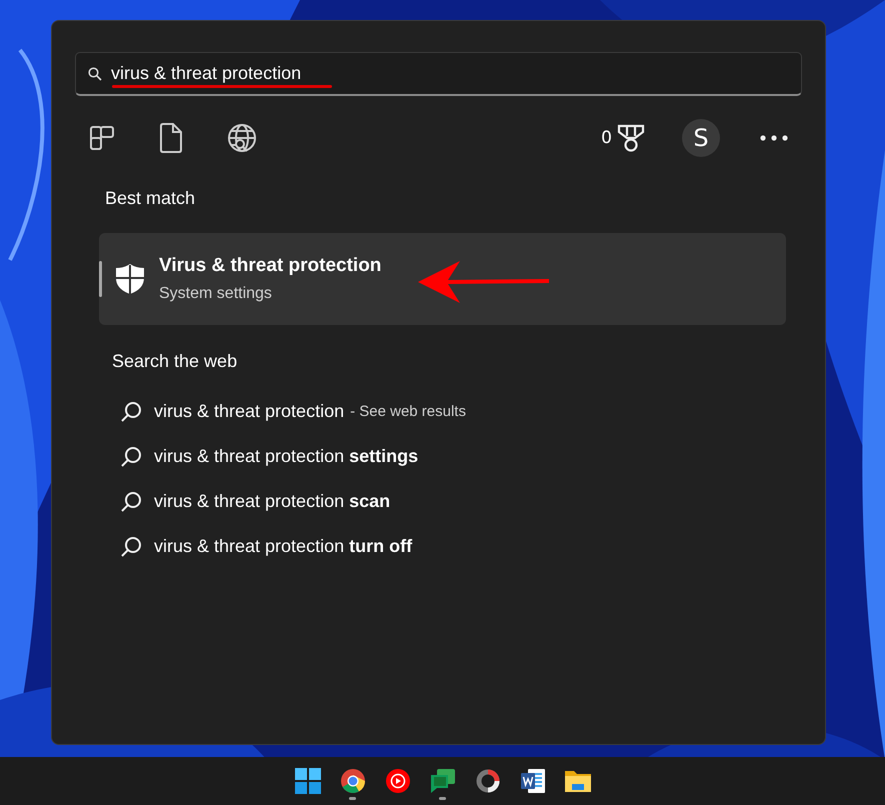 The image size is (885, 805). I want to click on chat-icon, so click(443, 781).